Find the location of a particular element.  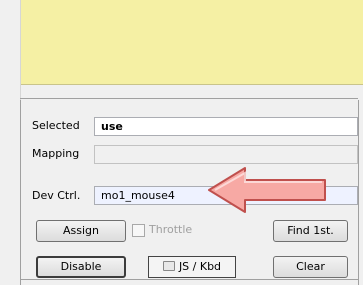

dev-ctrl-label: Dev Ctrl. is located at coordinates (56, 195).